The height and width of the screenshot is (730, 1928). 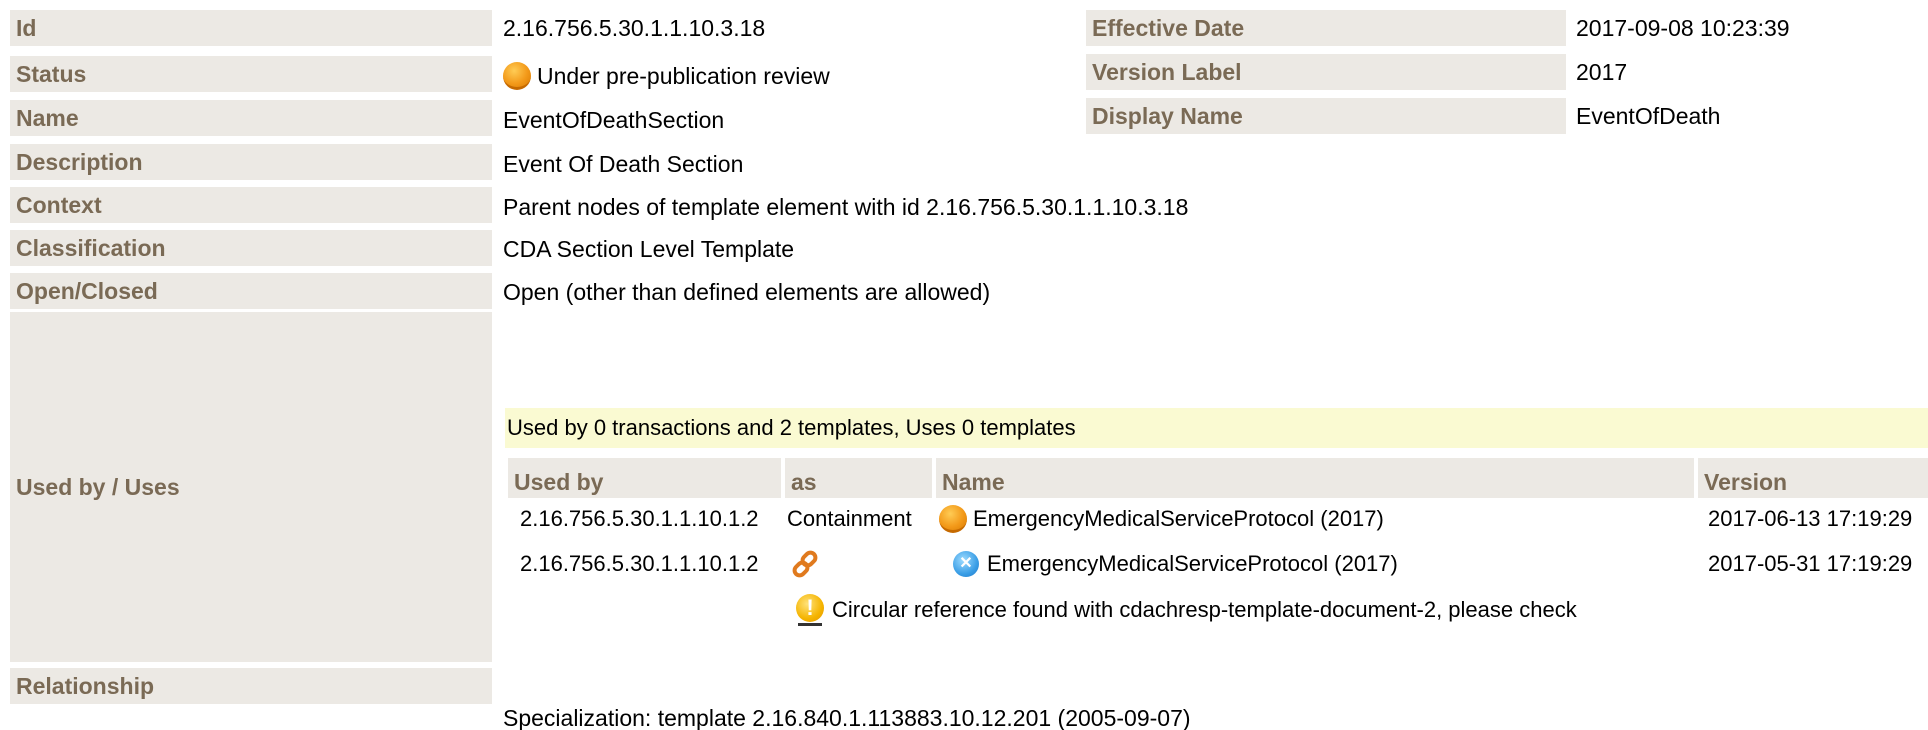 What do you see at coordinates (251, 487) in the screenshot?
I see `used-by-uses-label: Used by / Uses` at bounding box center [251, 487].